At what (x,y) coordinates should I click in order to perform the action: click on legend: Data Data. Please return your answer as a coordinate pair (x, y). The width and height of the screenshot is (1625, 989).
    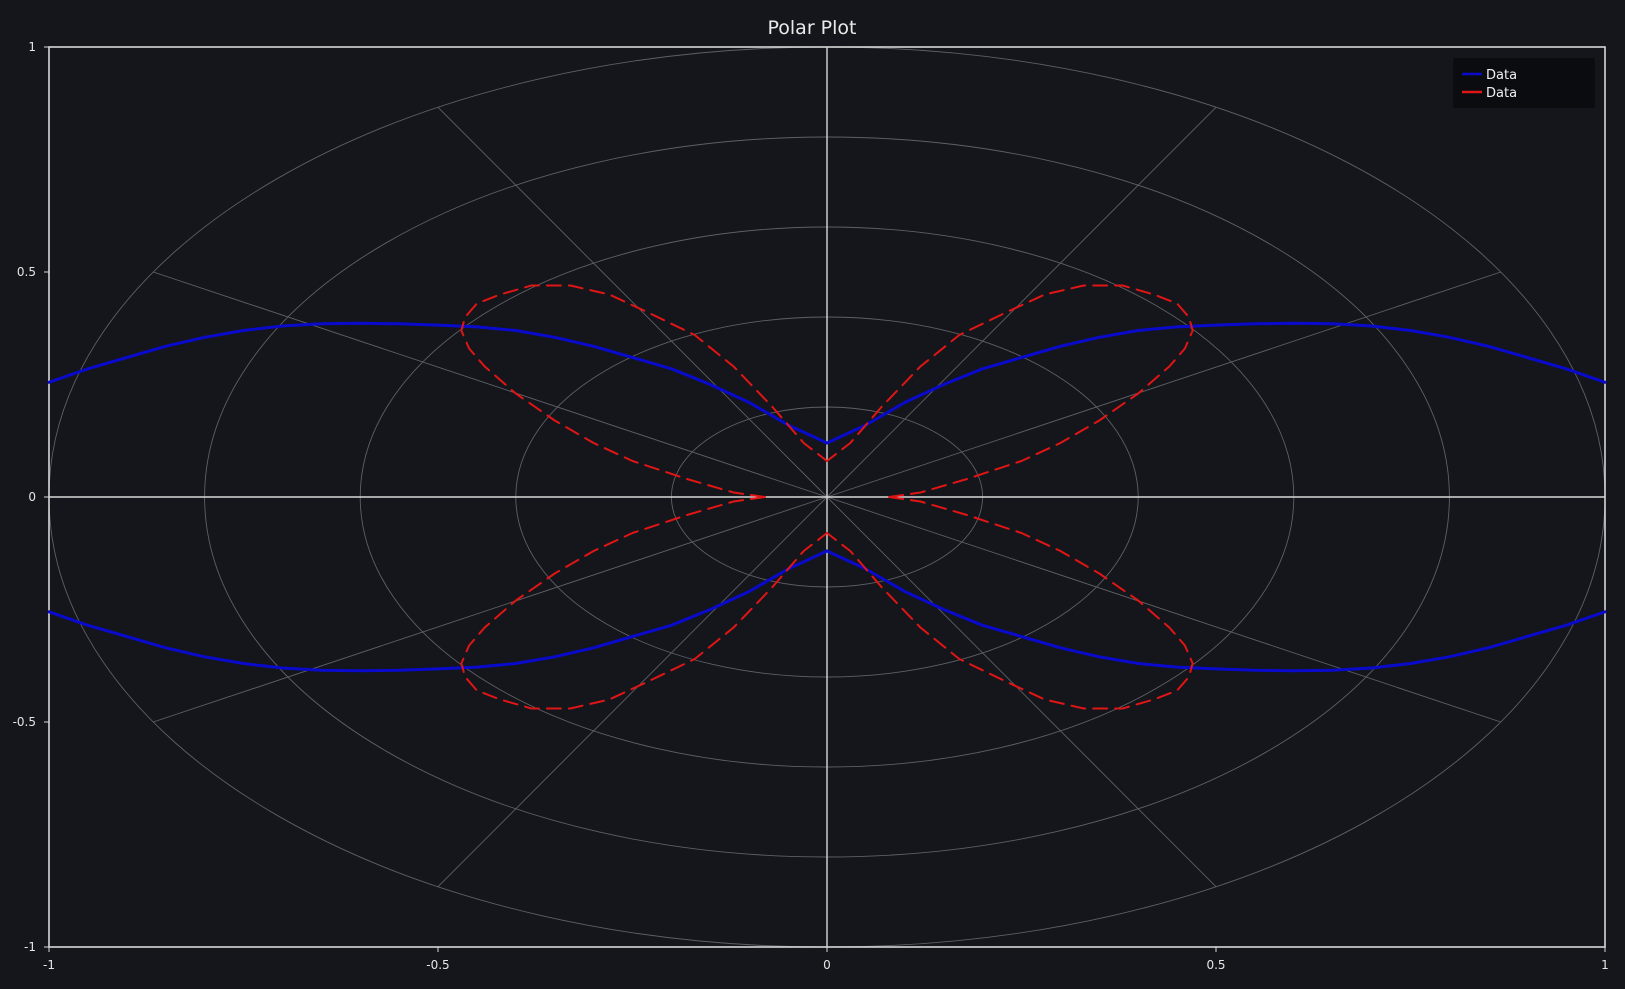
    Looking at the image, I should click on (1524, 83).